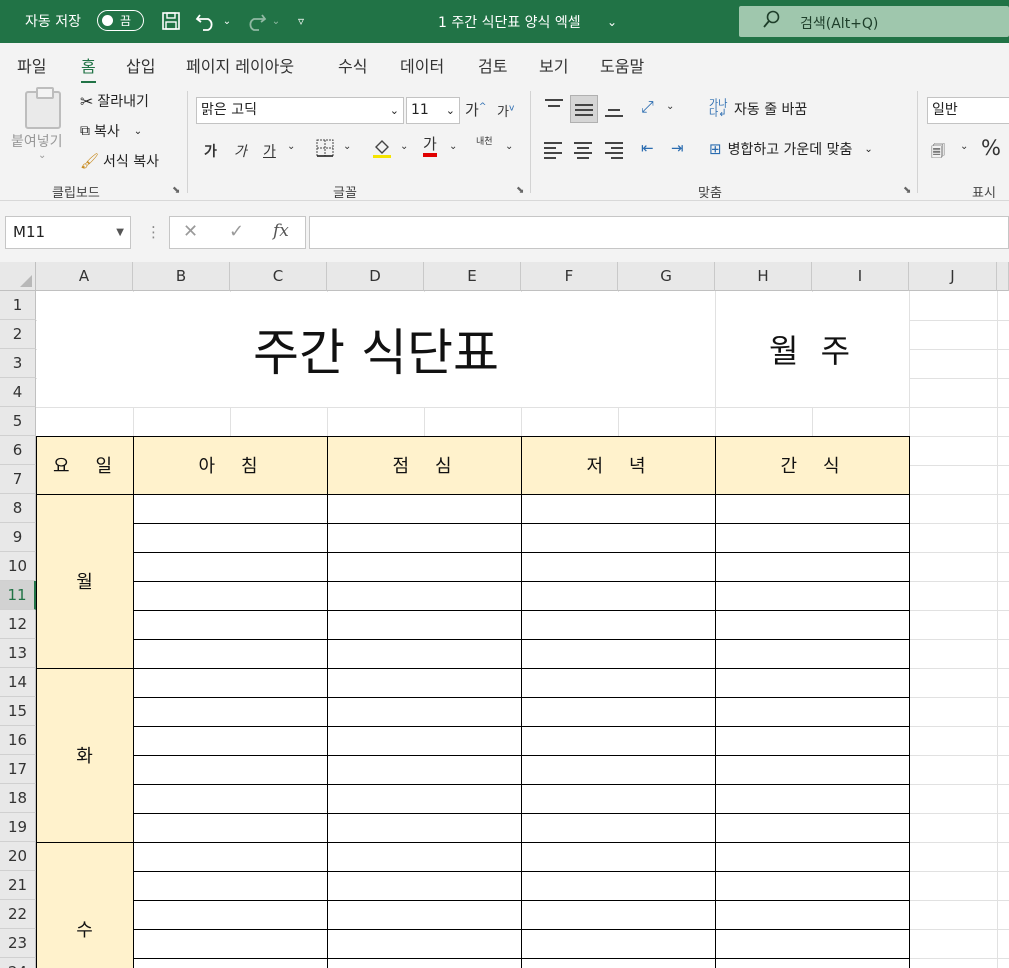 This screenshot has height=968, width=1009. Describe the element at coordinates (968, 110) in the screenshot. I see `number-format-combo: 일반` at that location.